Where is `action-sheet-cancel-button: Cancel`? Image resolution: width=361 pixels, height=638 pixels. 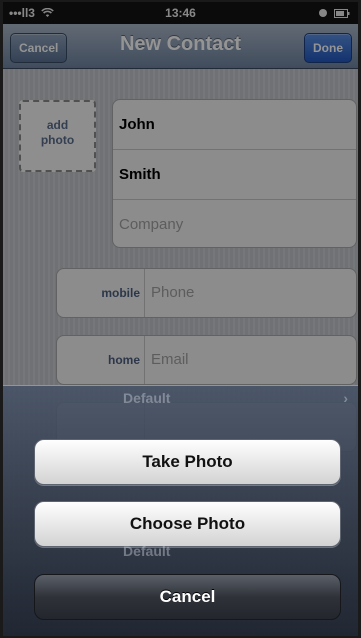
action-sheet-cancel-button: Cancel is located at coordinates (187, 597).